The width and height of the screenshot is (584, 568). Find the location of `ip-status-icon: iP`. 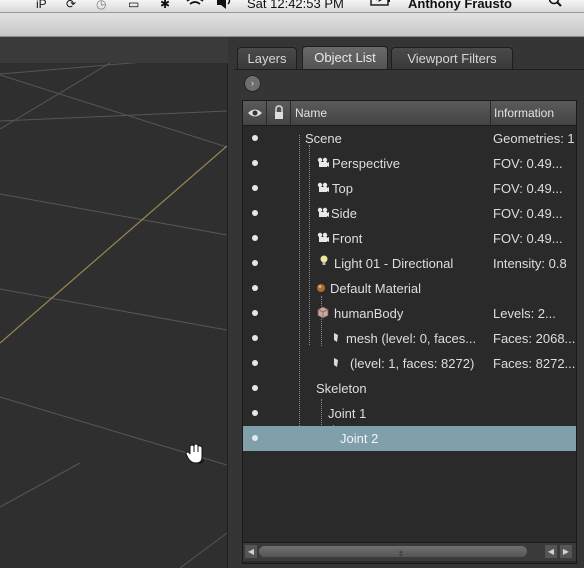

ip-status-icon: iP is located at coordinates (41, 5).